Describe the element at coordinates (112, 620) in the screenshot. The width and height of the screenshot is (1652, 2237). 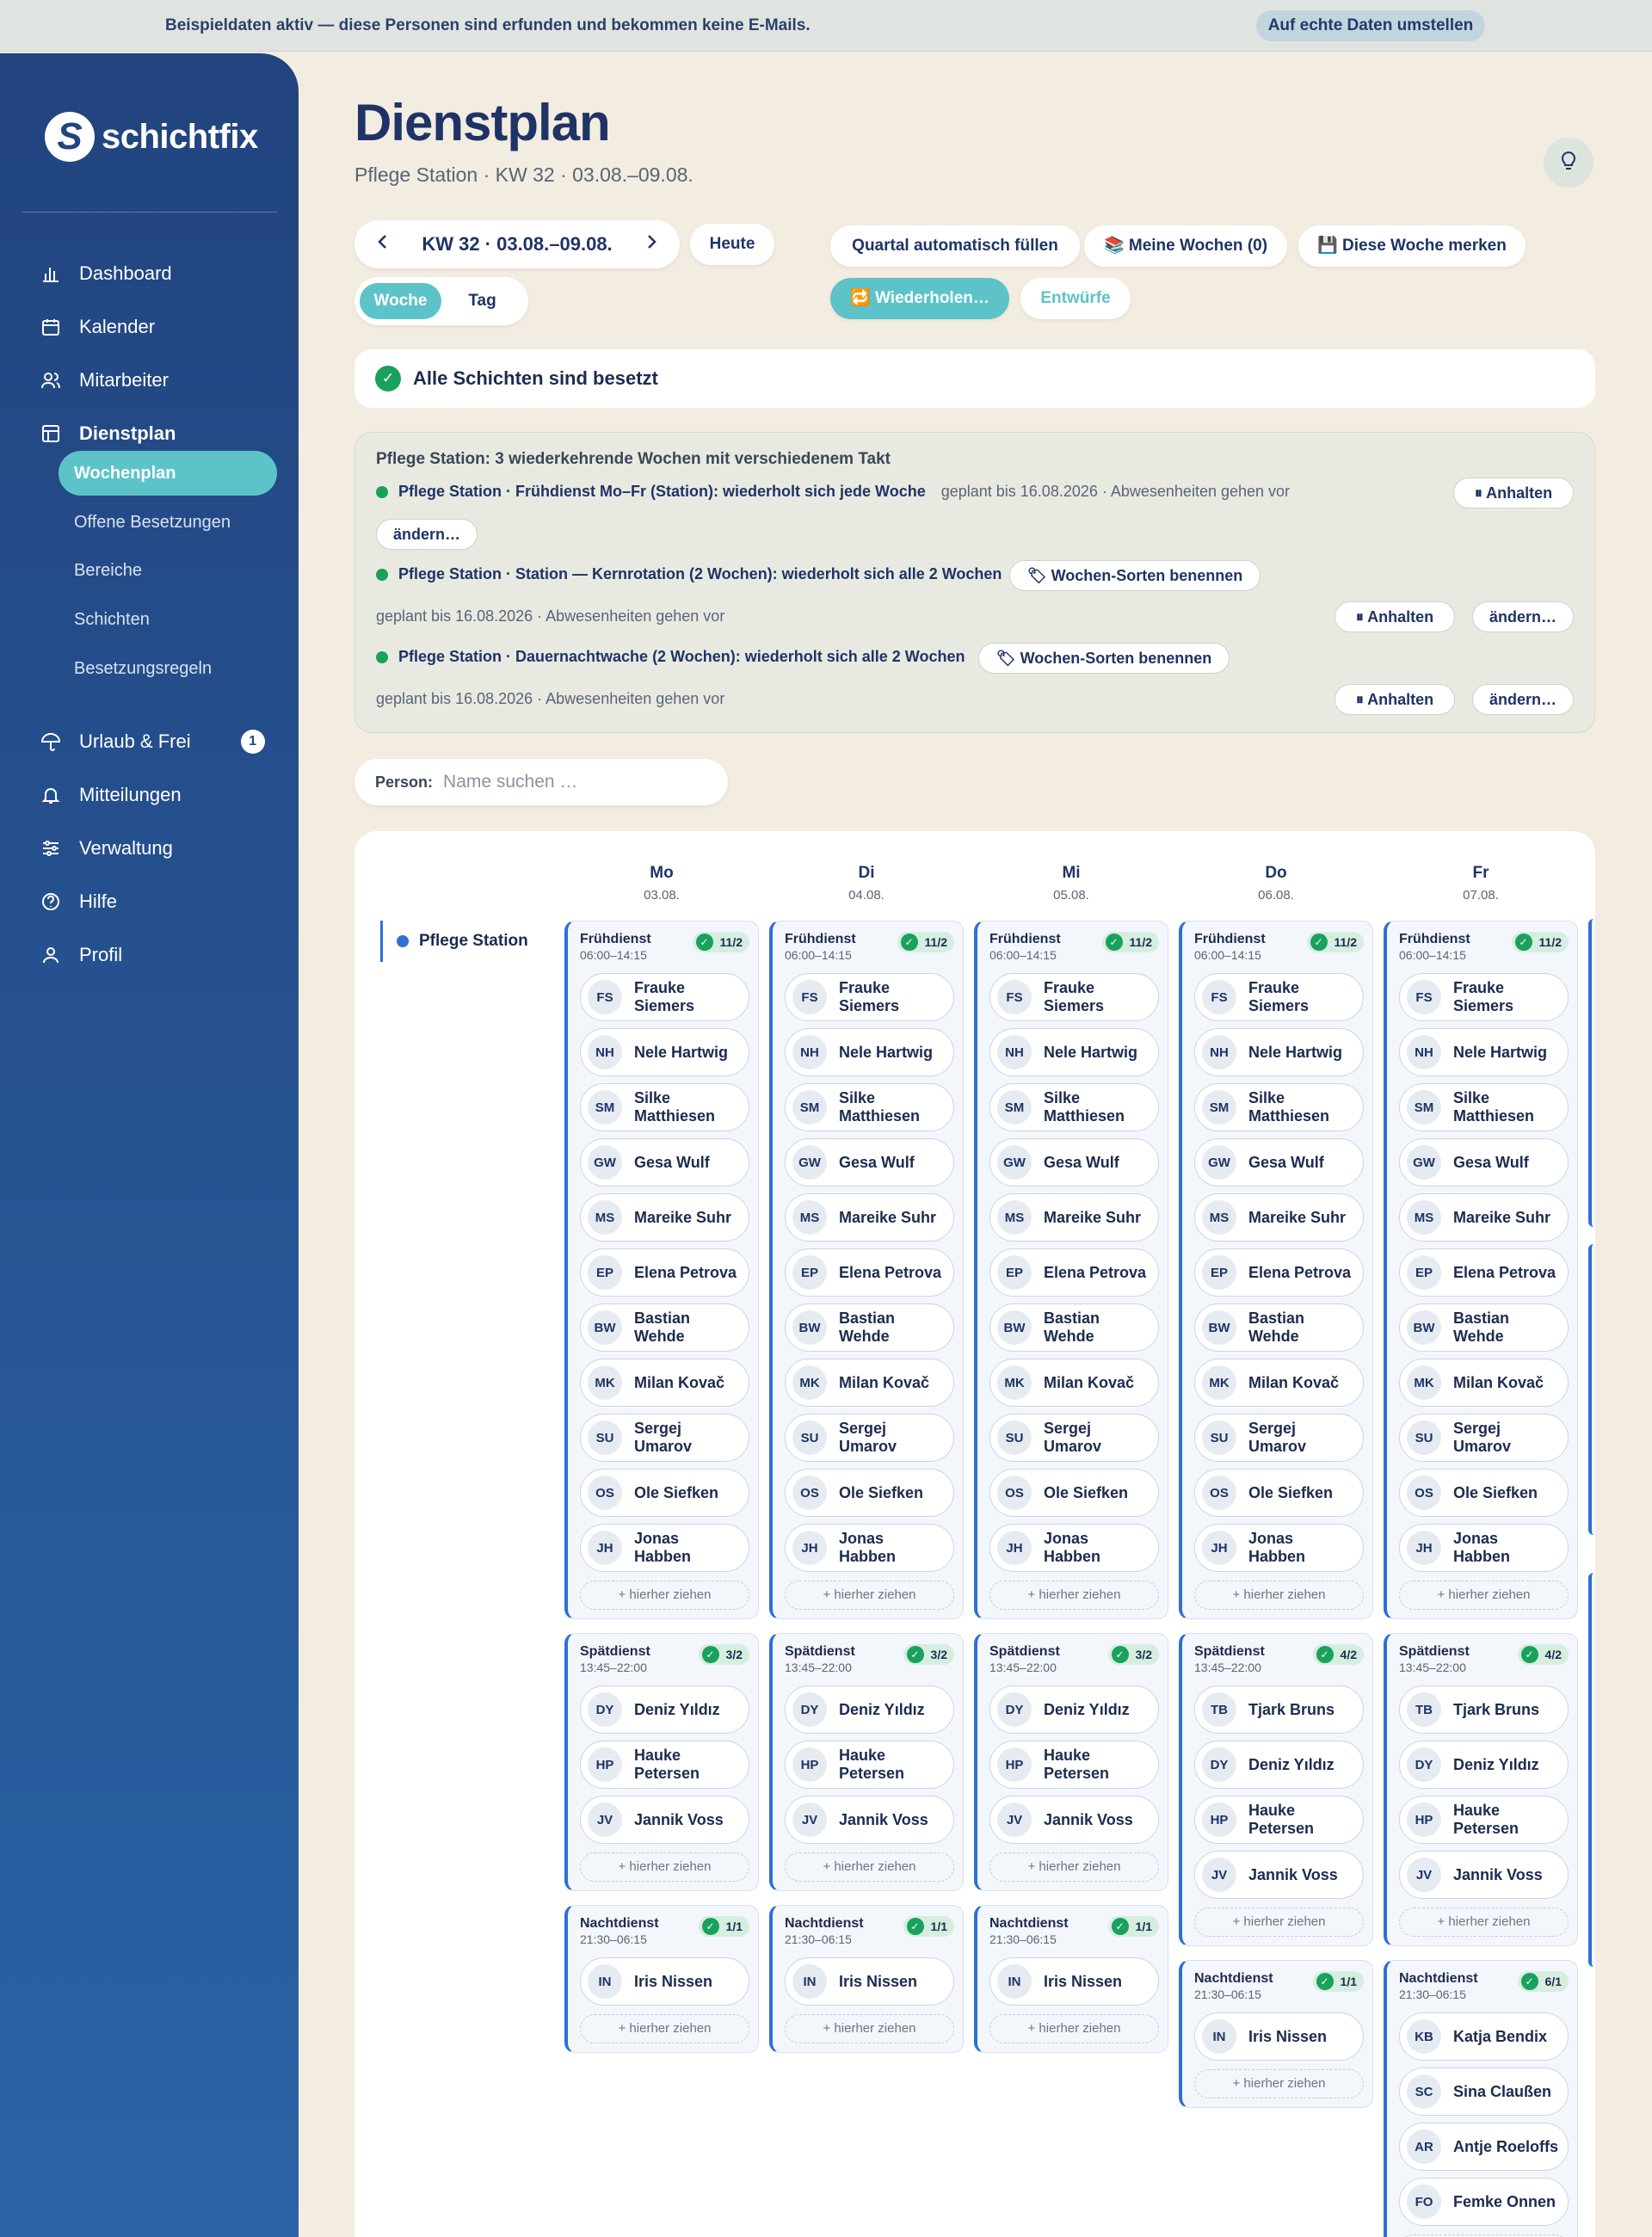
I see `subnav-schichten: Schichten` at that location.